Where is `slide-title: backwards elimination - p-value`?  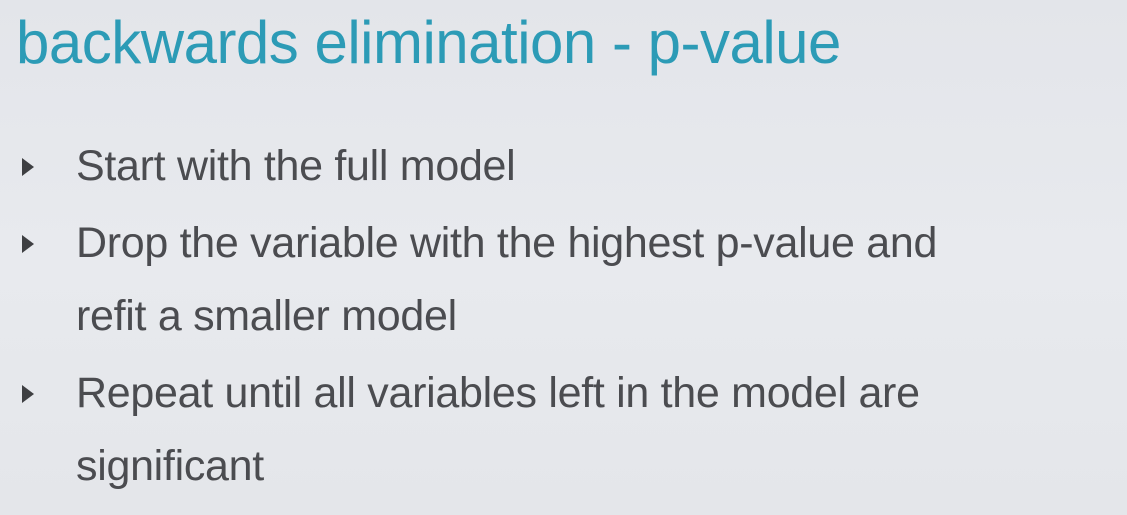 slide-title: backwards elimination - p-value is located at coordinates (428, 42).